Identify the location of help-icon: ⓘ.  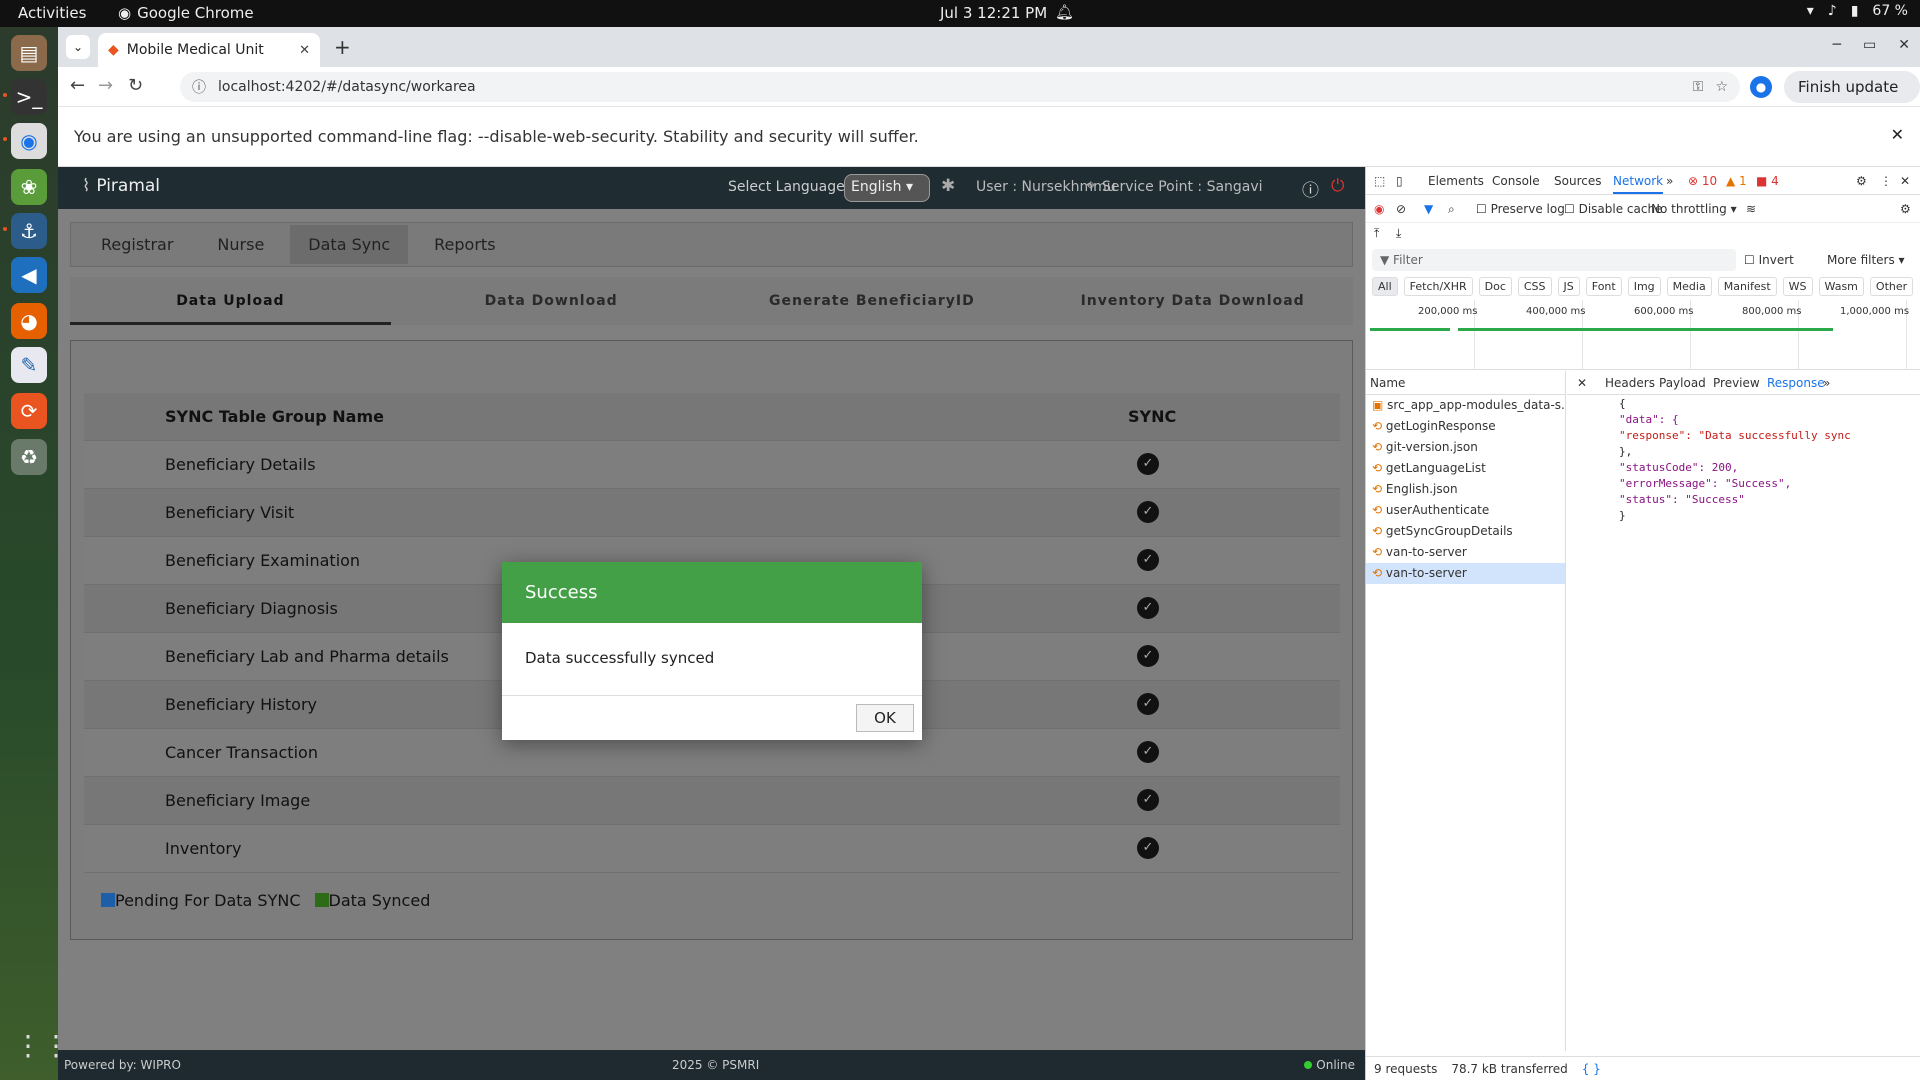
(1310, 188).